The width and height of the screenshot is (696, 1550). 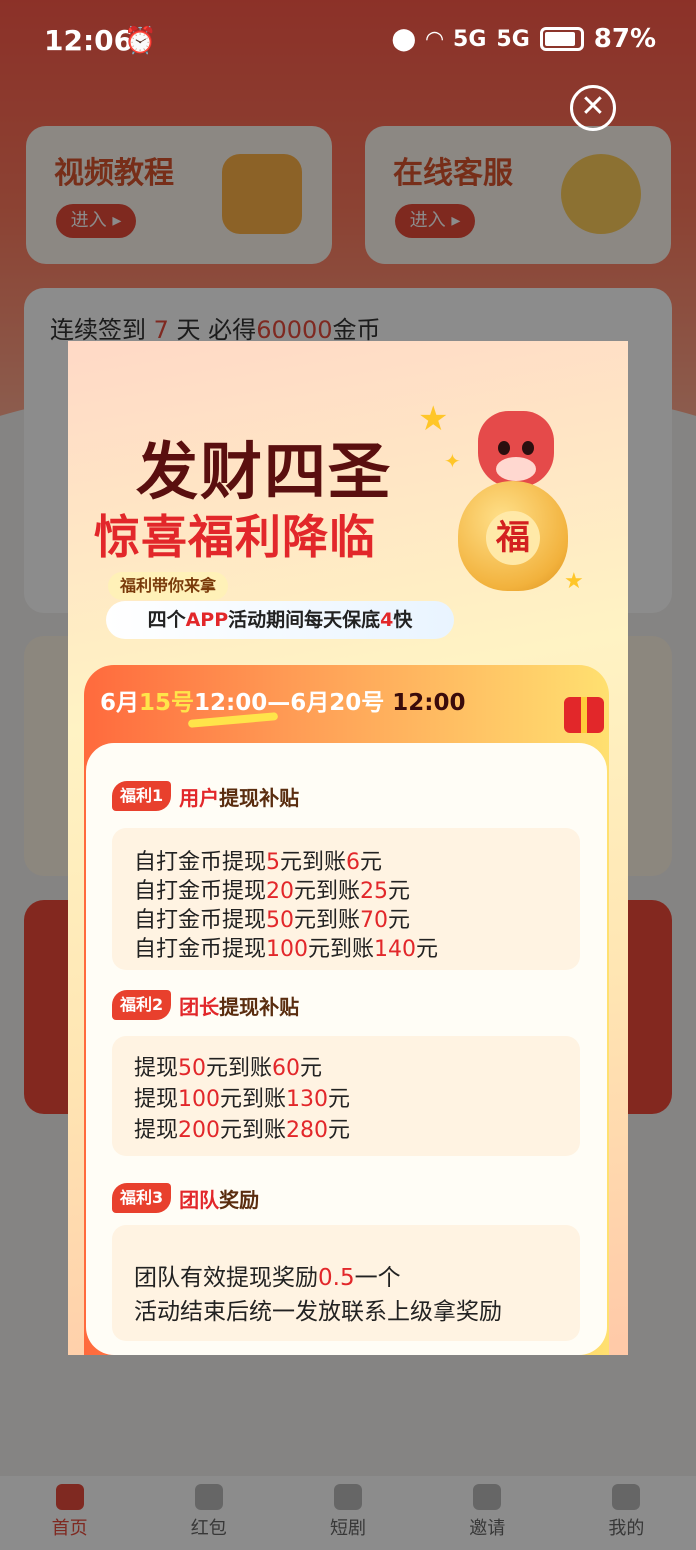 I want to click on benefit-3-title: 团队奖励, so click(x=219, y=1198).